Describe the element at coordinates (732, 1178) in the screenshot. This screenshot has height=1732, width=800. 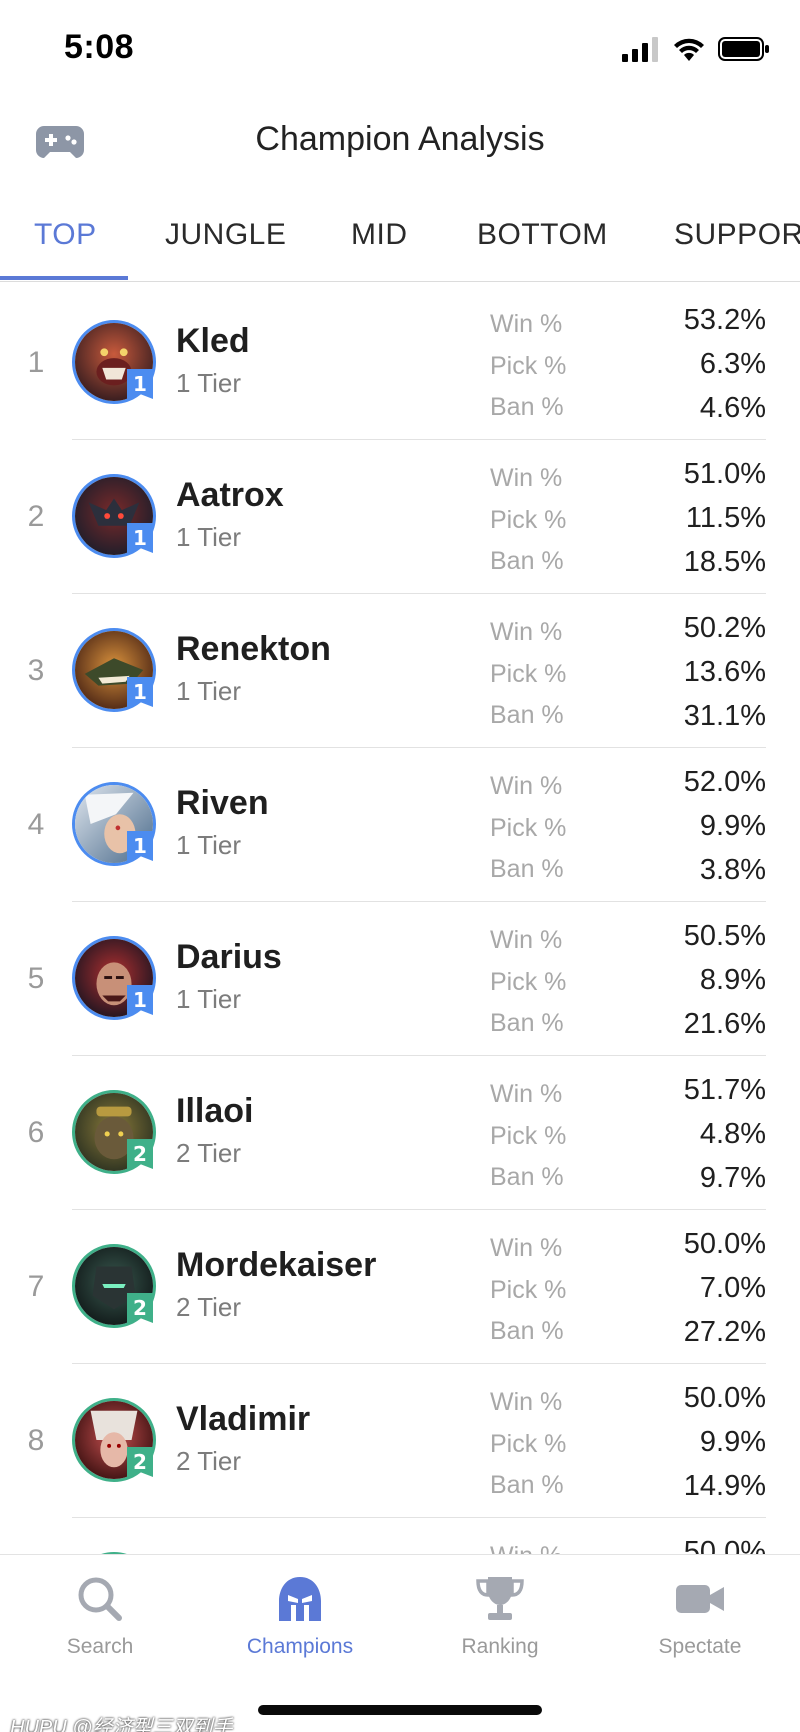
I see `ban-rate-value: 9.7%` at that location.